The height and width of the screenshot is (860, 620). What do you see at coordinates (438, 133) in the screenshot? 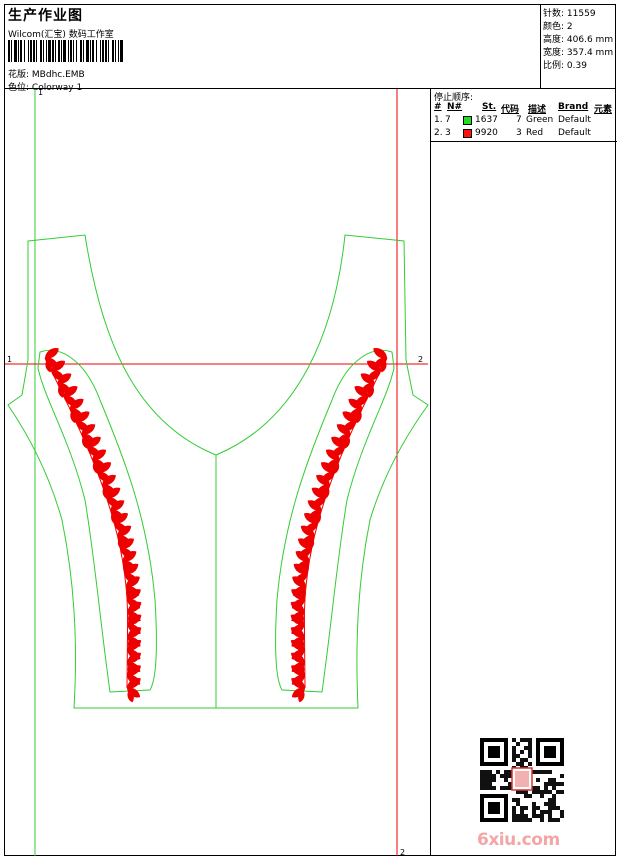
I see `row-index: 2.` at bounding box center [438, 133].